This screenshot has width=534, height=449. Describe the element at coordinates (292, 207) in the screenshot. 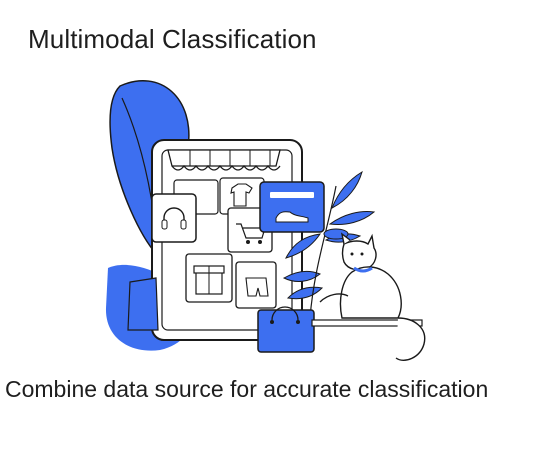

I see `sneaker-icon` at that location.